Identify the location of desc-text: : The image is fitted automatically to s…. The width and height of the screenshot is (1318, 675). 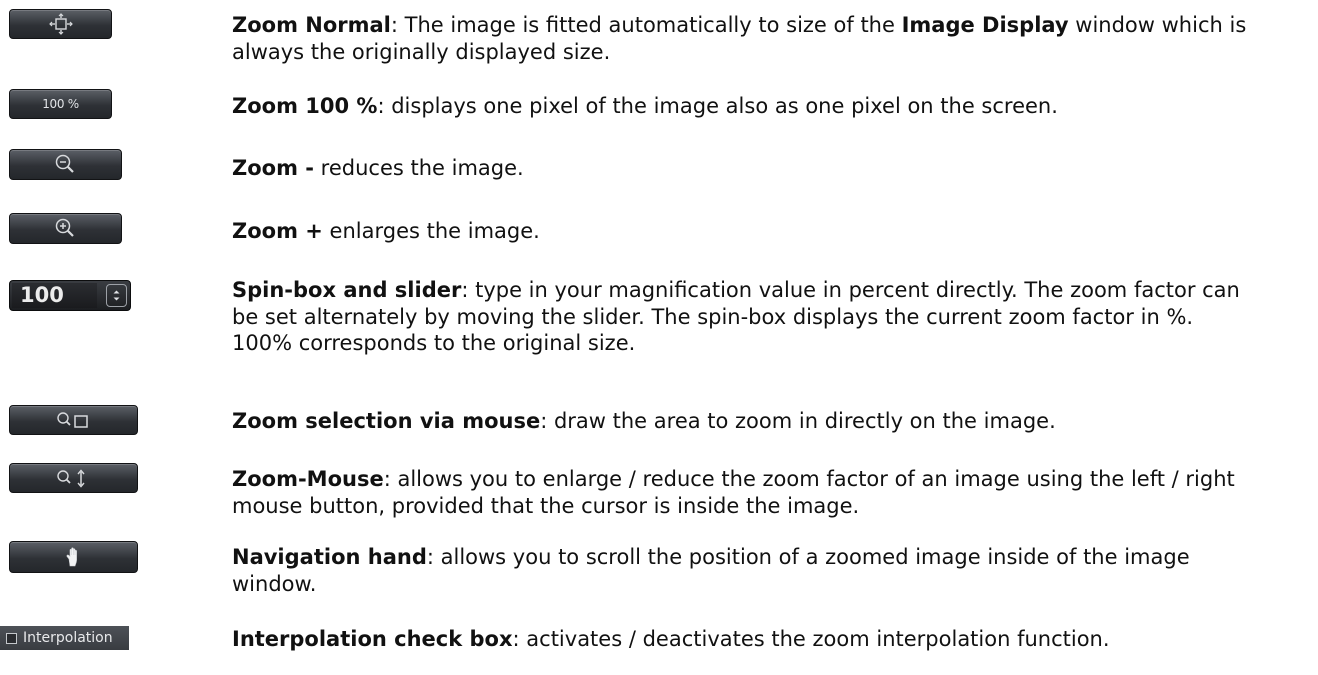
(646, 25).